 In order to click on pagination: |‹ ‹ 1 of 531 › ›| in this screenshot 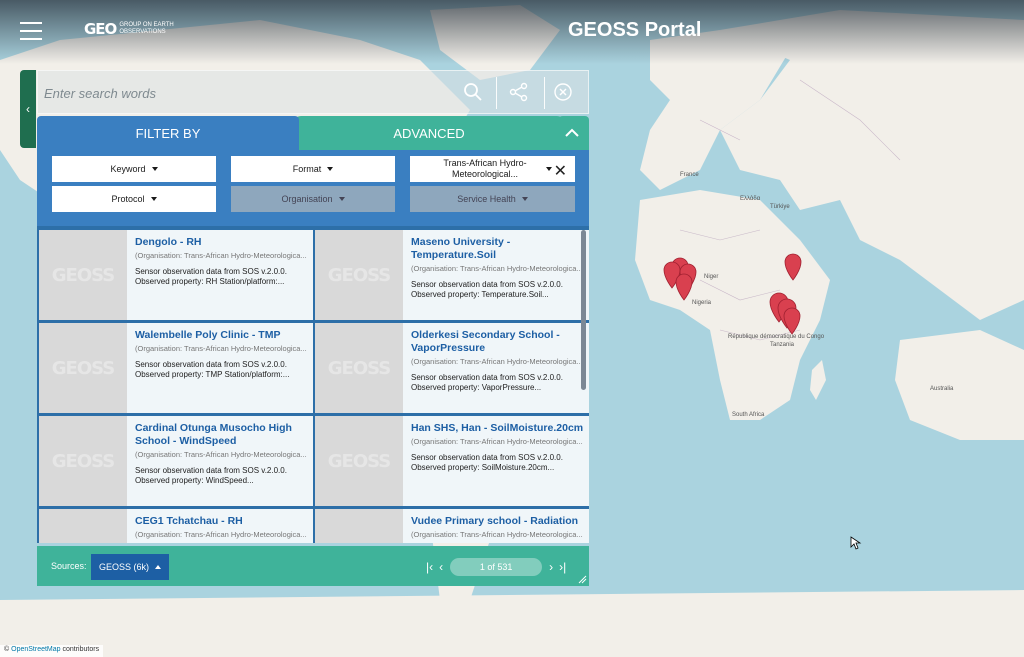, I will do `click(496, 567)`.